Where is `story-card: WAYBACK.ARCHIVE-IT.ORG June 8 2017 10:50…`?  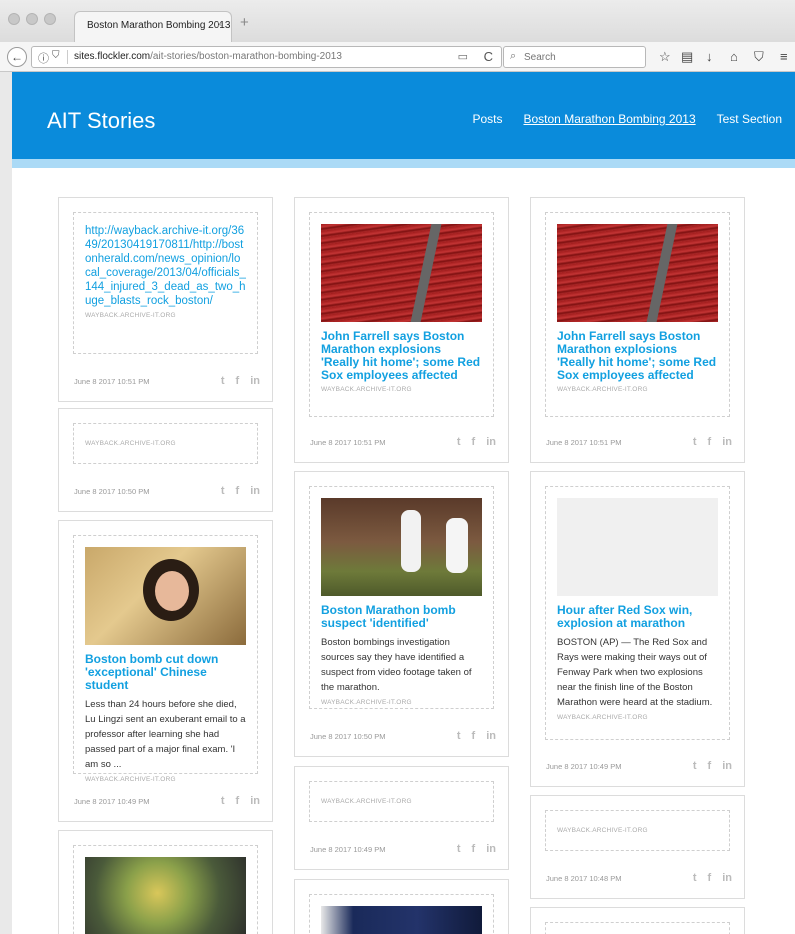
story-card: WAYBACK.ARCHIVE-IT.ORG June 8 2017 10:50… is located at coordinates (165, 460).